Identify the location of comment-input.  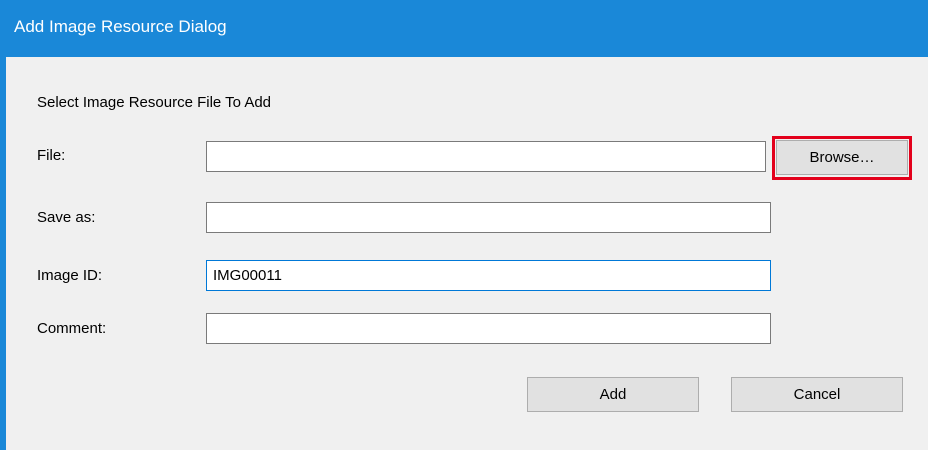
(488, 328).